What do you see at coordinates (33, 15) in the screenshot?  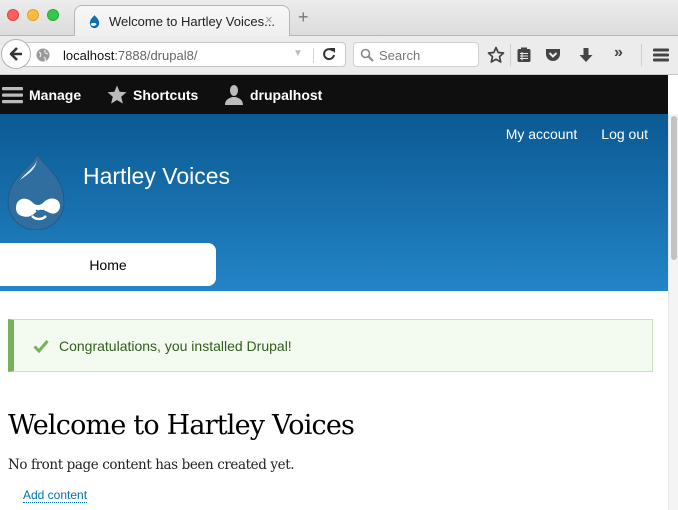 I see `window-minimize-button` at bounding box center [33, 15].